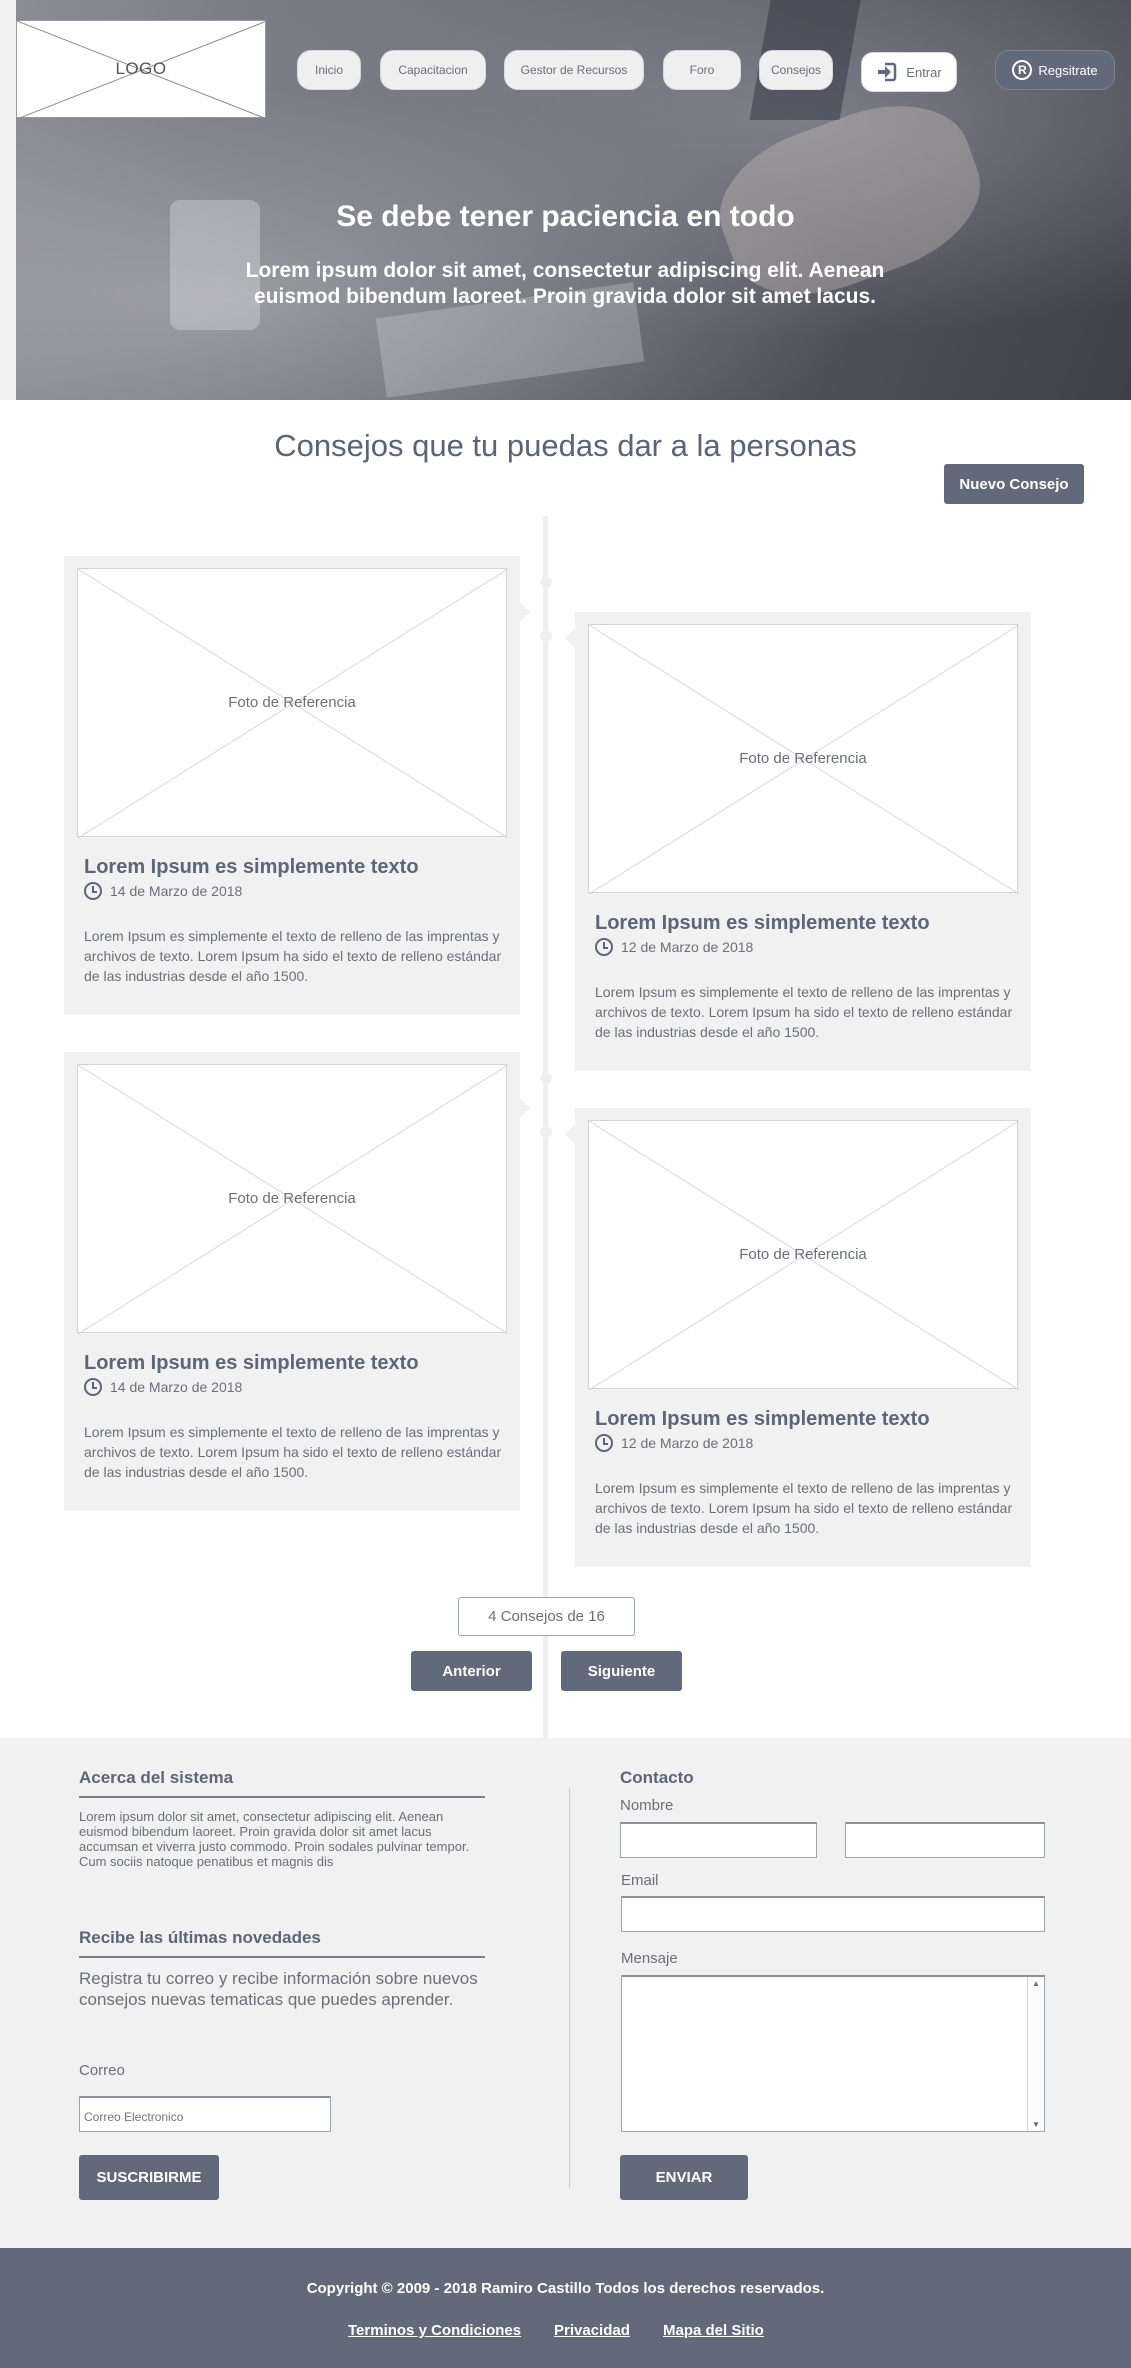  Describe the element at coordinates (1036, 1983) in the screenshot. I see `scroll-up-arrow-icon: ▲` at that location.